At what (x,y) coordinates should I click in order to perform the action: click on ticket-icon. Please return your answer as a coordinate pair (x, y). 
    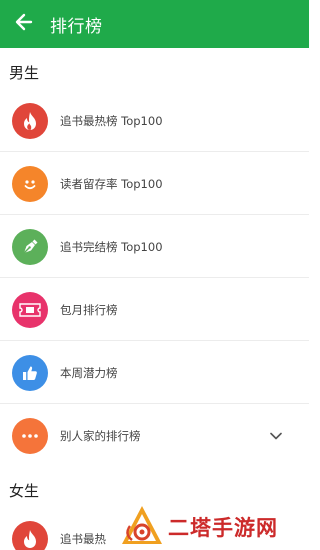
    Looking at the image, I should click on (30, 309).